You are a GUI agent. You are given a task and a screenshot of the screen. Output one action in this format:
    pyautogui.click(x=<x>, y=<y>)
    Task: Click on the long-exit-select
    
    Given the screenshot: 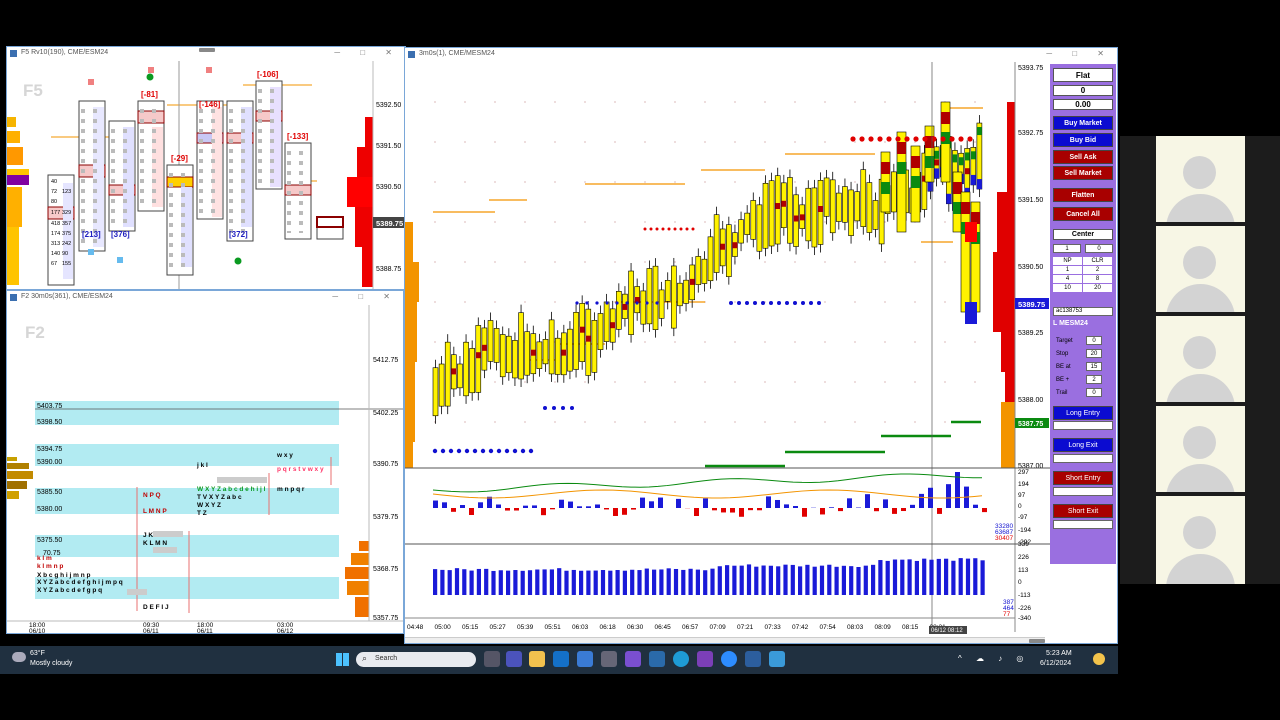 What is the action you would take?
    pyautogui.click(x=1083, y=458)
    